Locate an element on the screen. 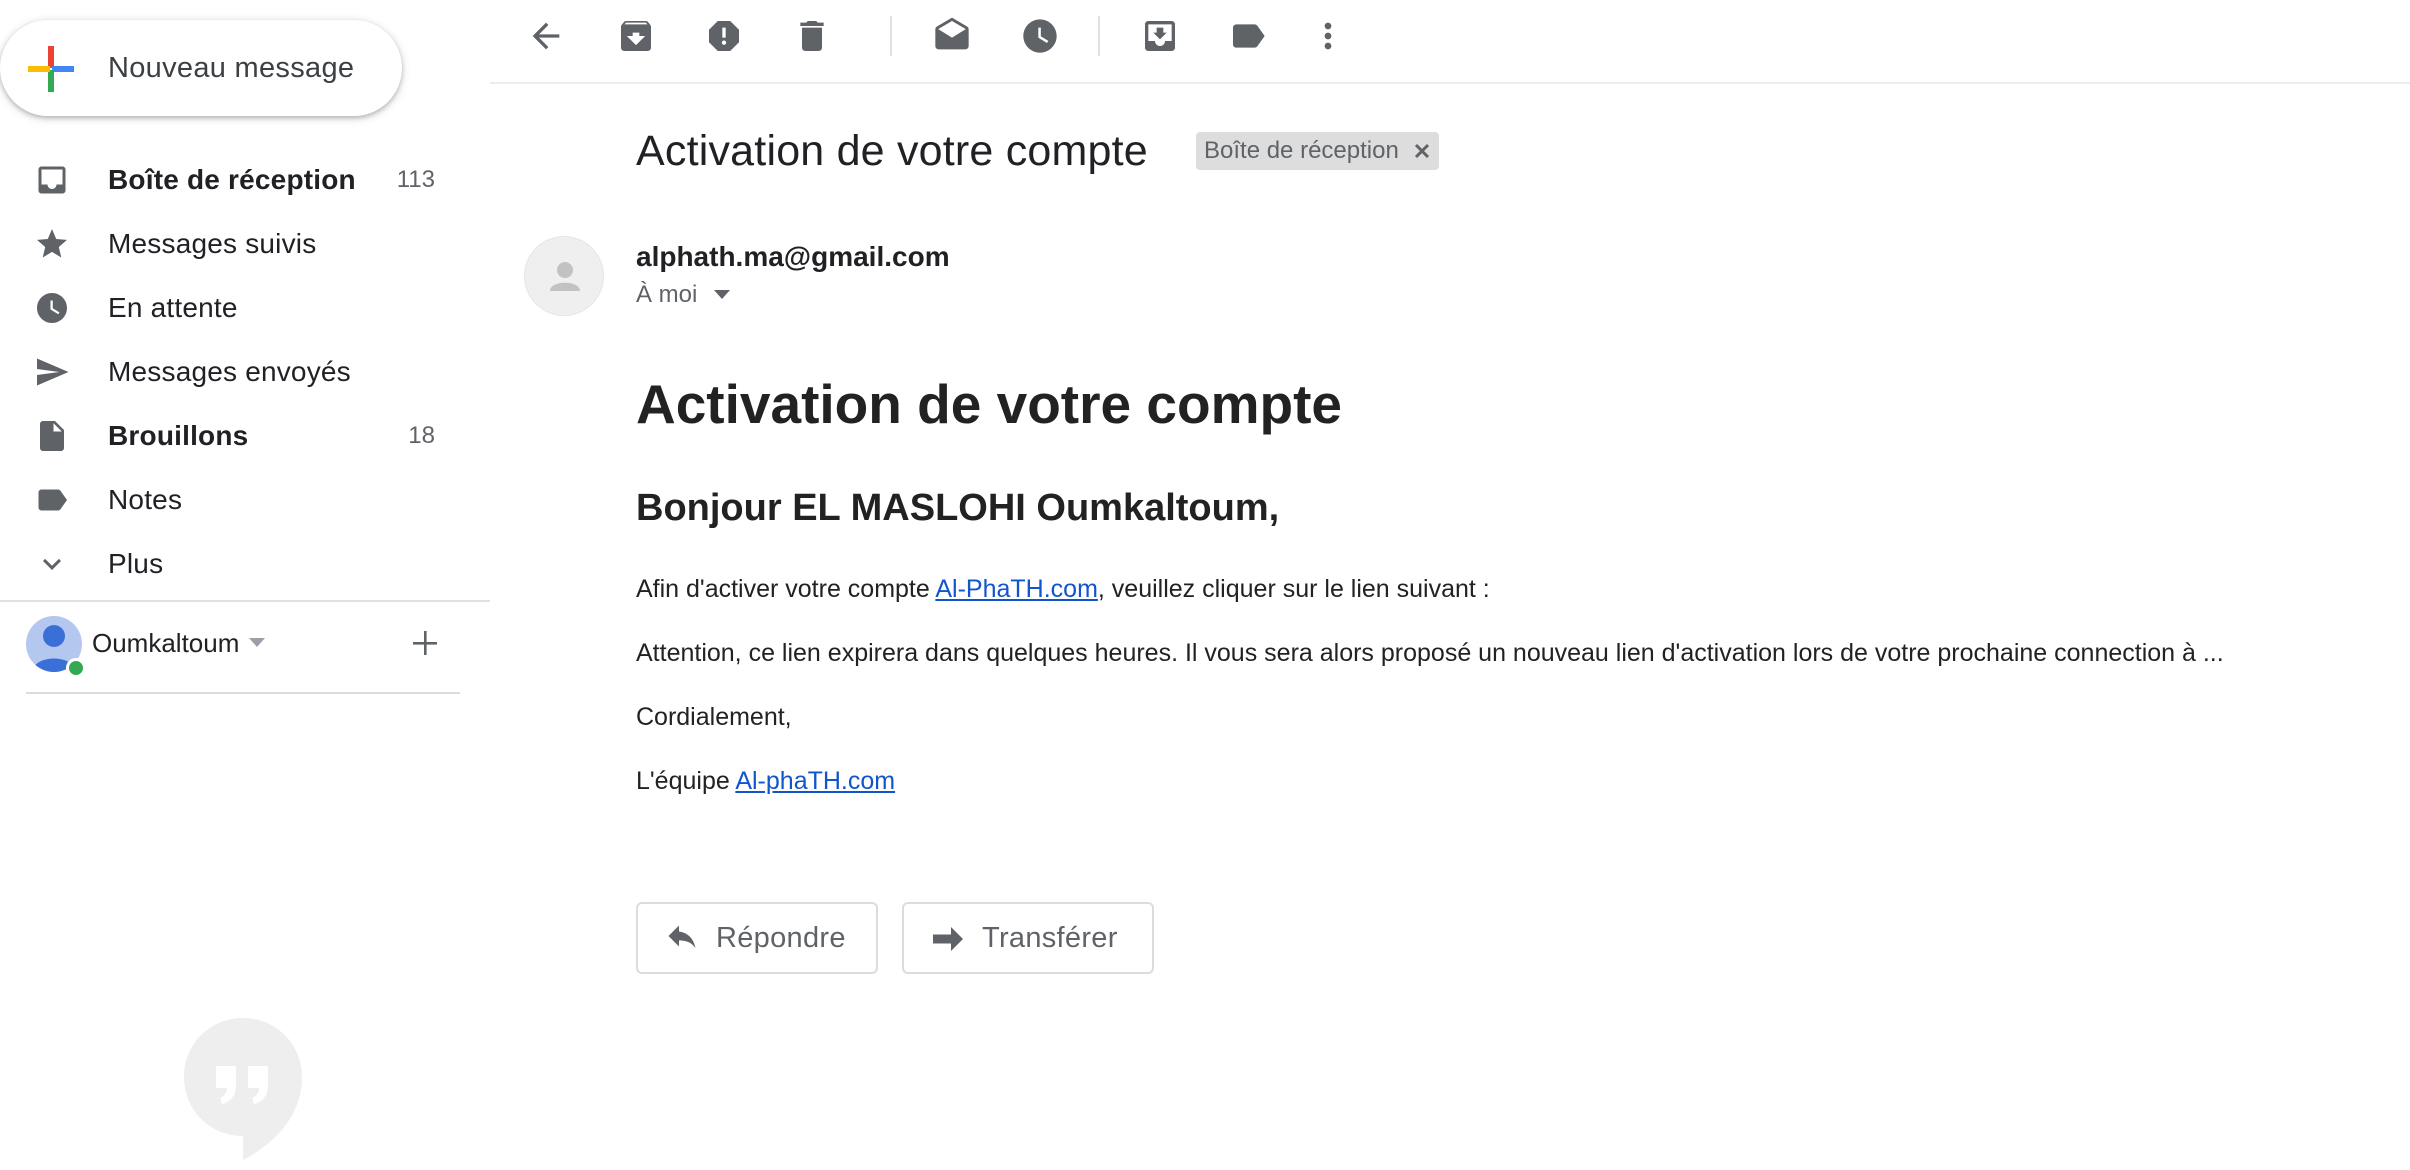 The width and height of the screenshot is (2410, 1170). report-spam-icon is located at coordinates (724, 36).